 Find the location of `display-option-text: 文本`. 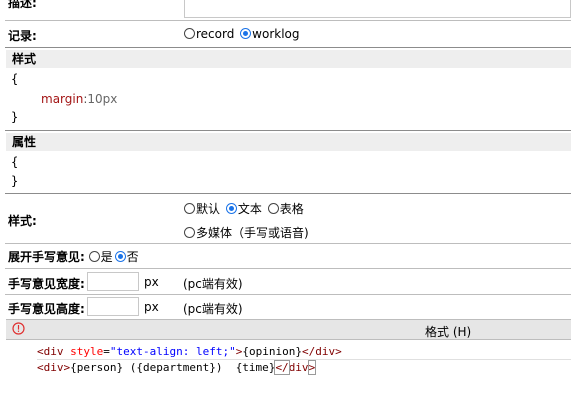

display-option-text: 文本 is located at coordinates (243, 208).